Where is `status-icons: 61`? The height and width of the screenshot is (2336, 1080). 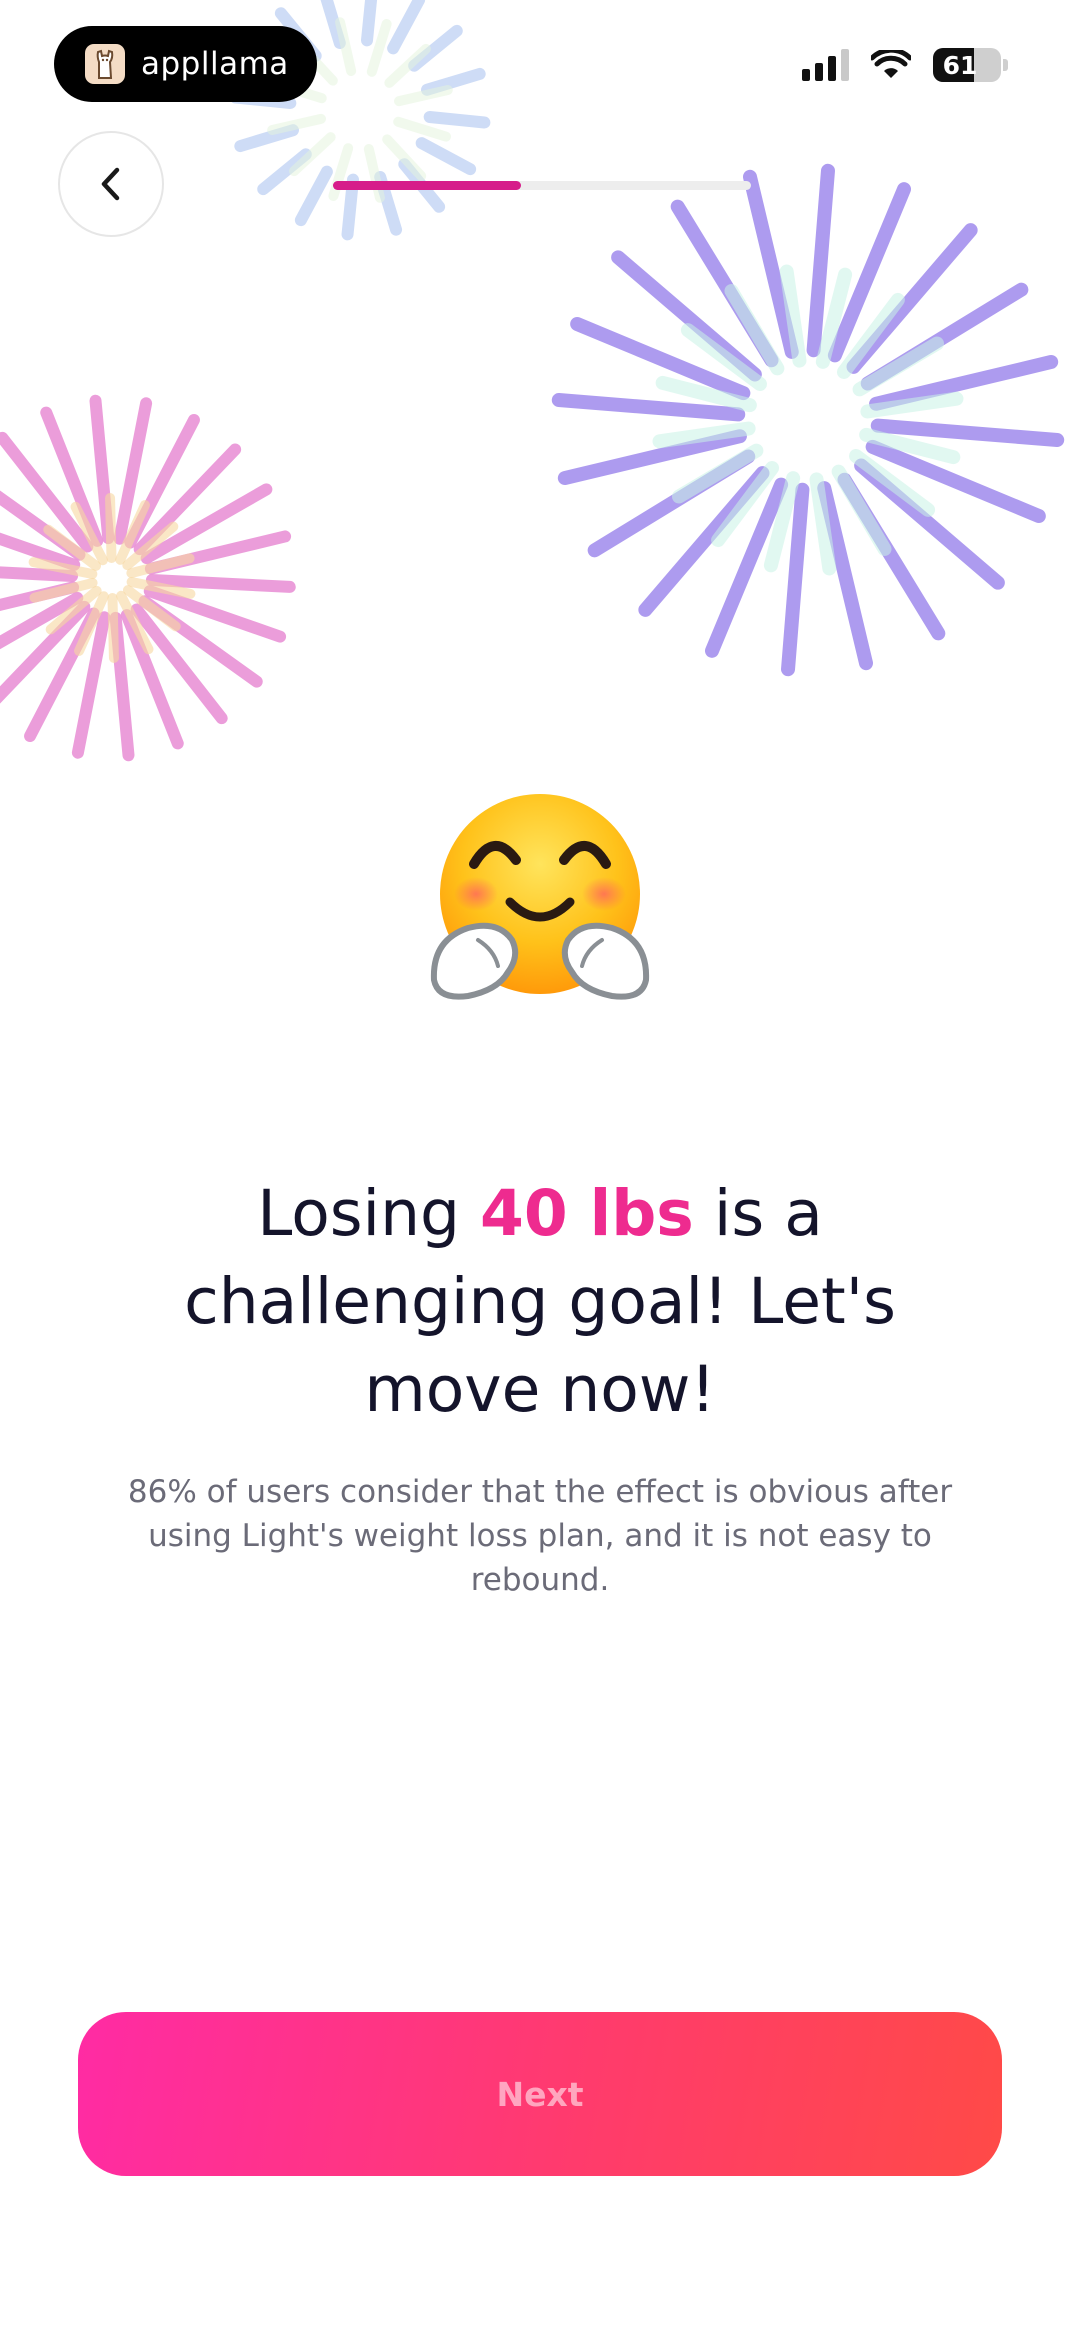 status-icons: 61 is located at coordinates (905, 65).